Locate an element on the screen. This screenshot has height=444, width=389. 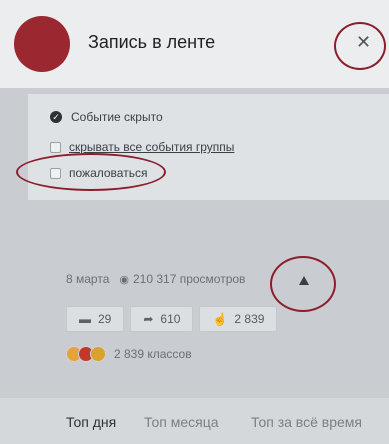
tab-top-month: Топ месяца is located at coordinates (181, 422).